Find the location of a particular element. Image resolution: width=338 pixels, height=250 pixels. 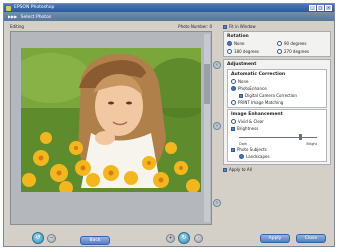

adjustment-title: Adjustment is located at coordinates (242, 64).